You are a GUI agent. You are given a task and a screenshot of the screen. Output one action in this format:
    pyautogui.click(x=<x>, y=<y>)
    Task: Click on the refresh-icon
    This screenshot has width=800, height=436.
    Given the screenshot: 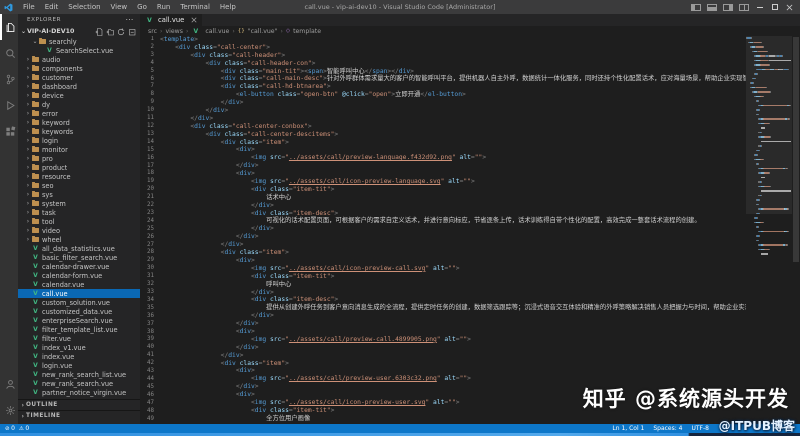 What is the action you would take?
    pyautogui.click(x=121, y=32)
    